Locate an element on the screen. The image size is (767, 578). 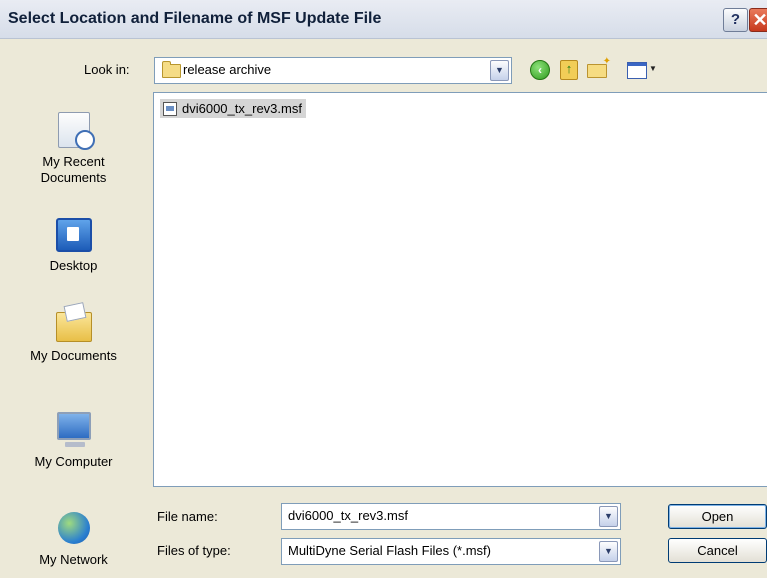
new-folder-icon is located at coordinates (599, 67).